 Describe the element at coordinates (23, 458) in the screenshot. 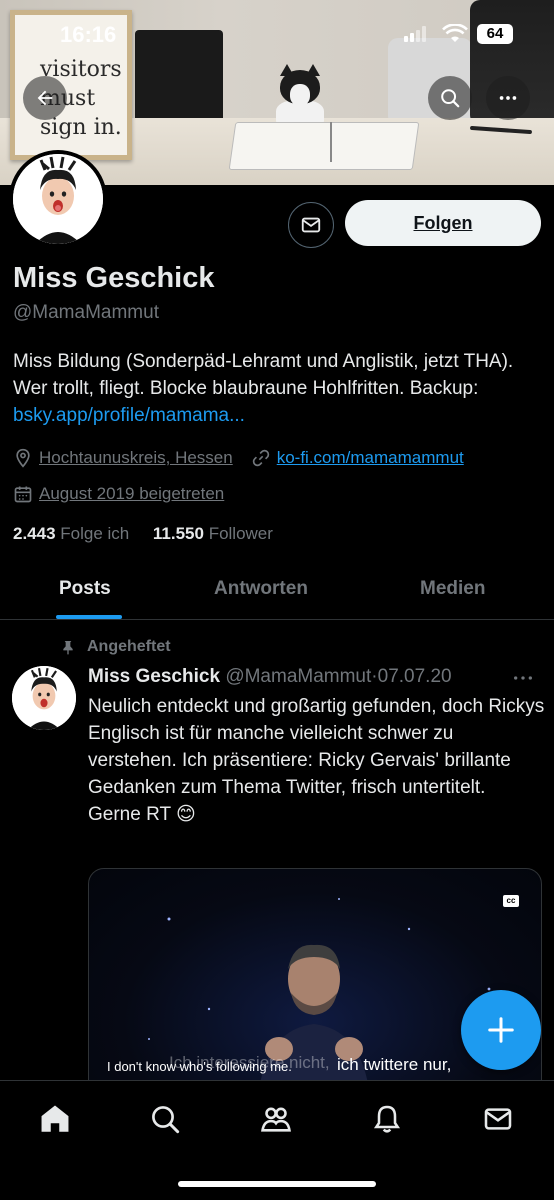

I see `location-pin-icon` at that location.